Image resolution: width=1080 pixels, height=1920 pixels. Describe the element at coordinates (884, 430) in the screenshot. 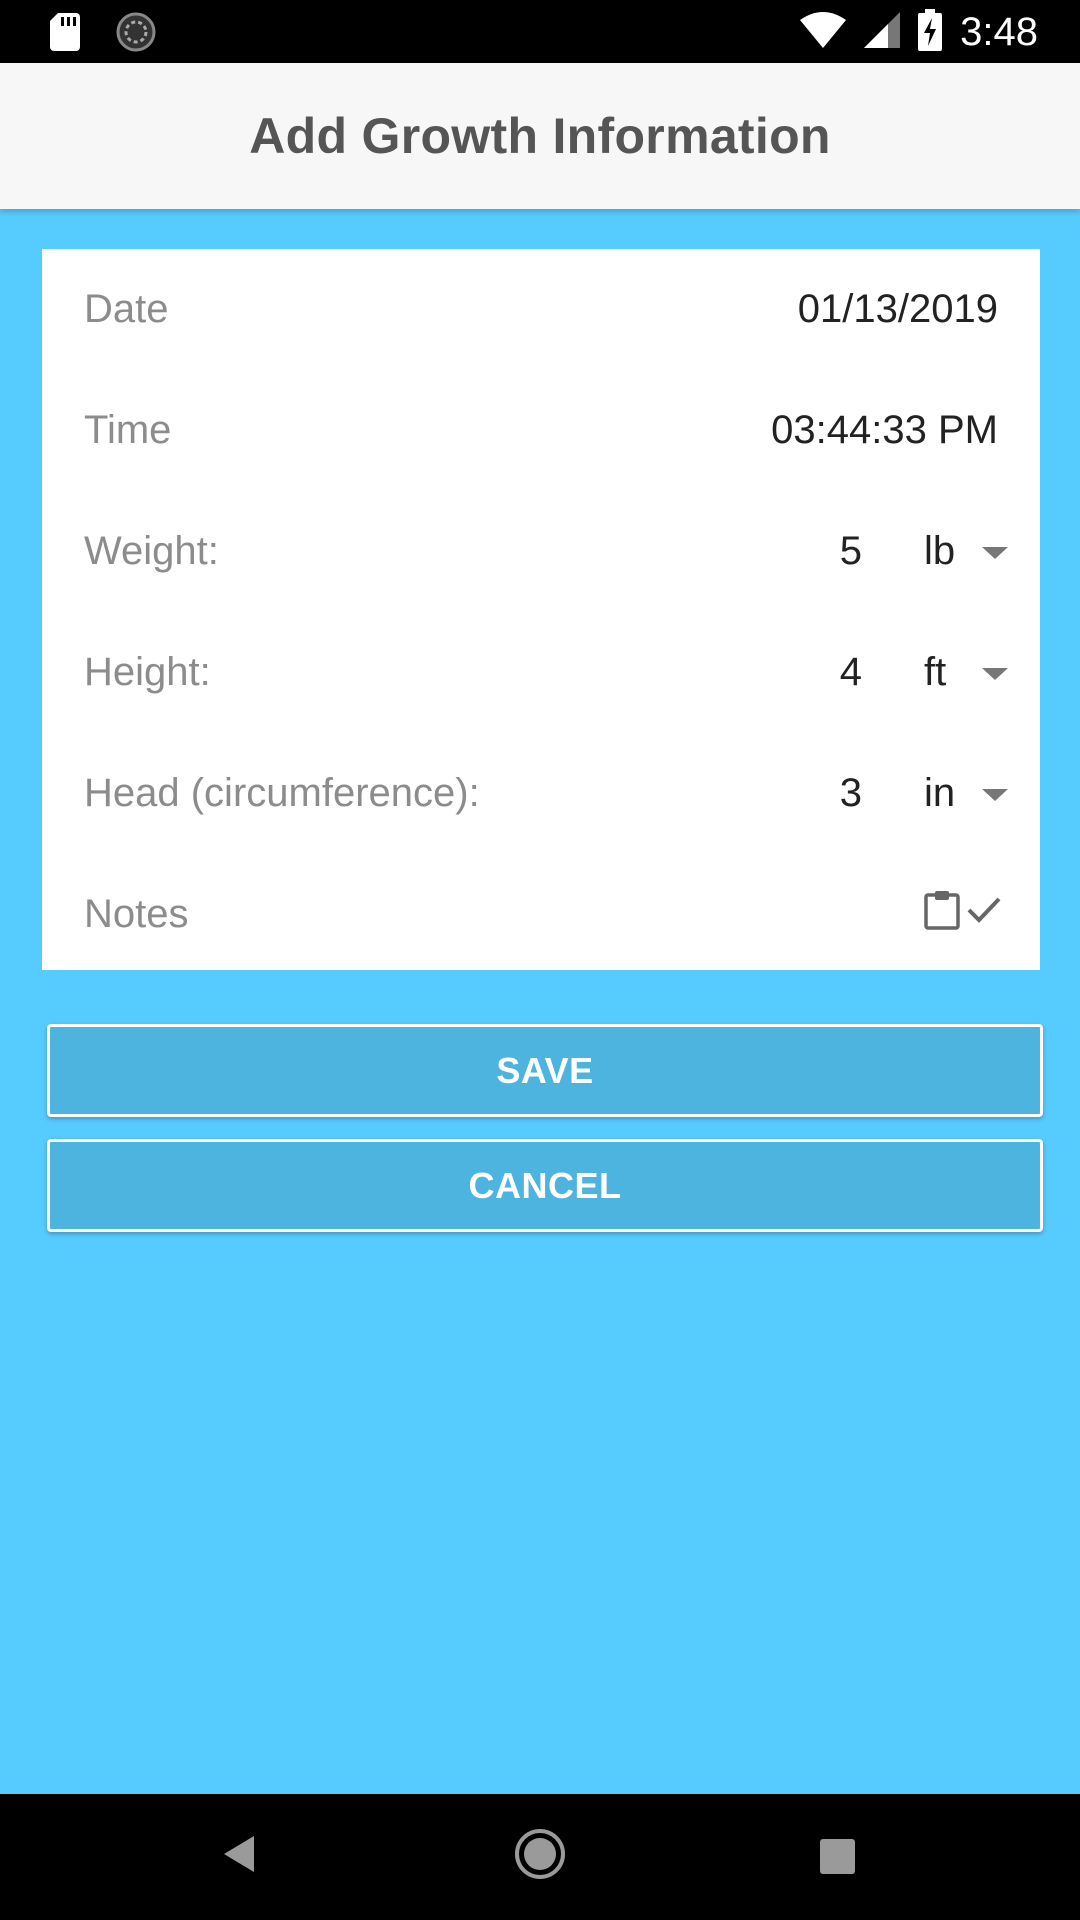

I see `time-value: 03:44:33 PM` at that location.